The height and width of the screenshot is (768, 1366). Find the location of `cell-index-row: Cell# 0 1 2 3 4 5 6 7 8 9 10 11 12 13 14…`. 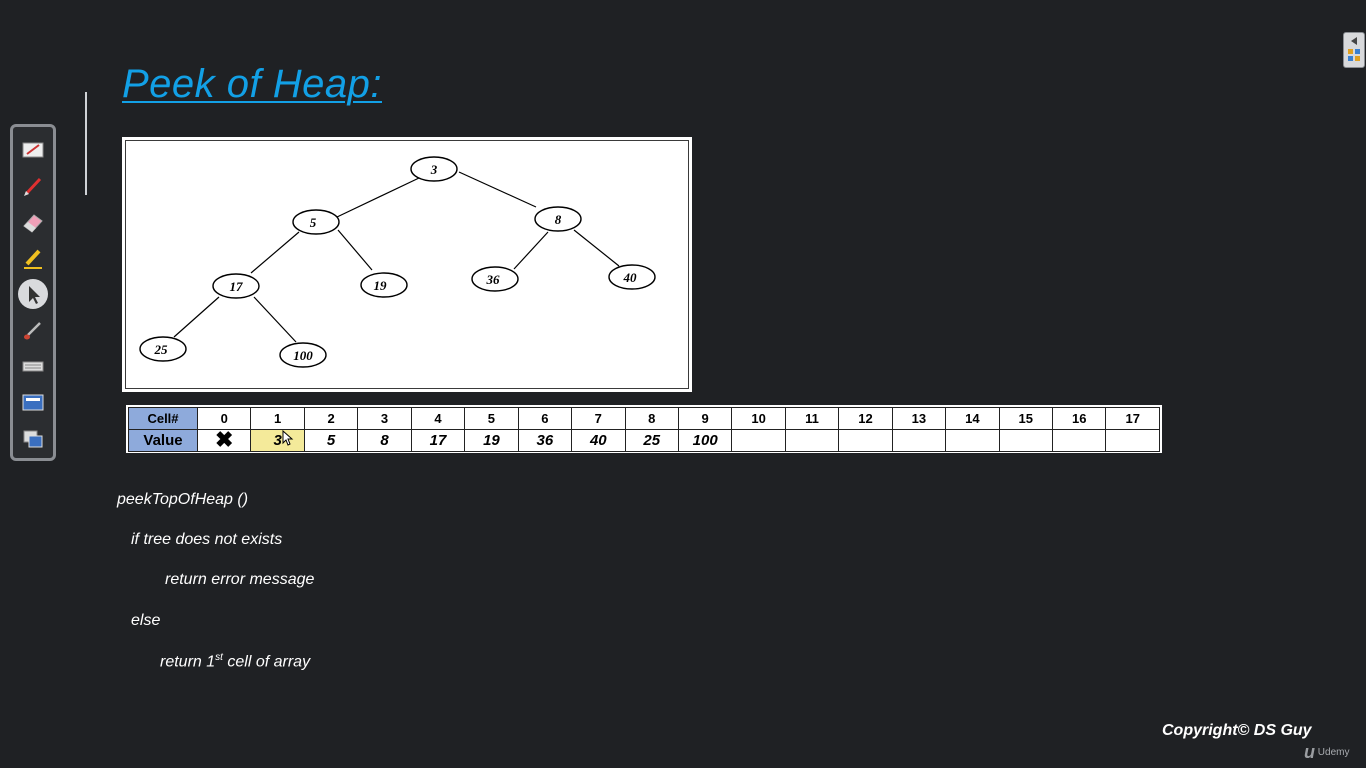

cell-index-row: Cell# 0 1 2 3 4 5 6 7 8 9 10 11 12 13 14… is located at coordinates (644, 418).